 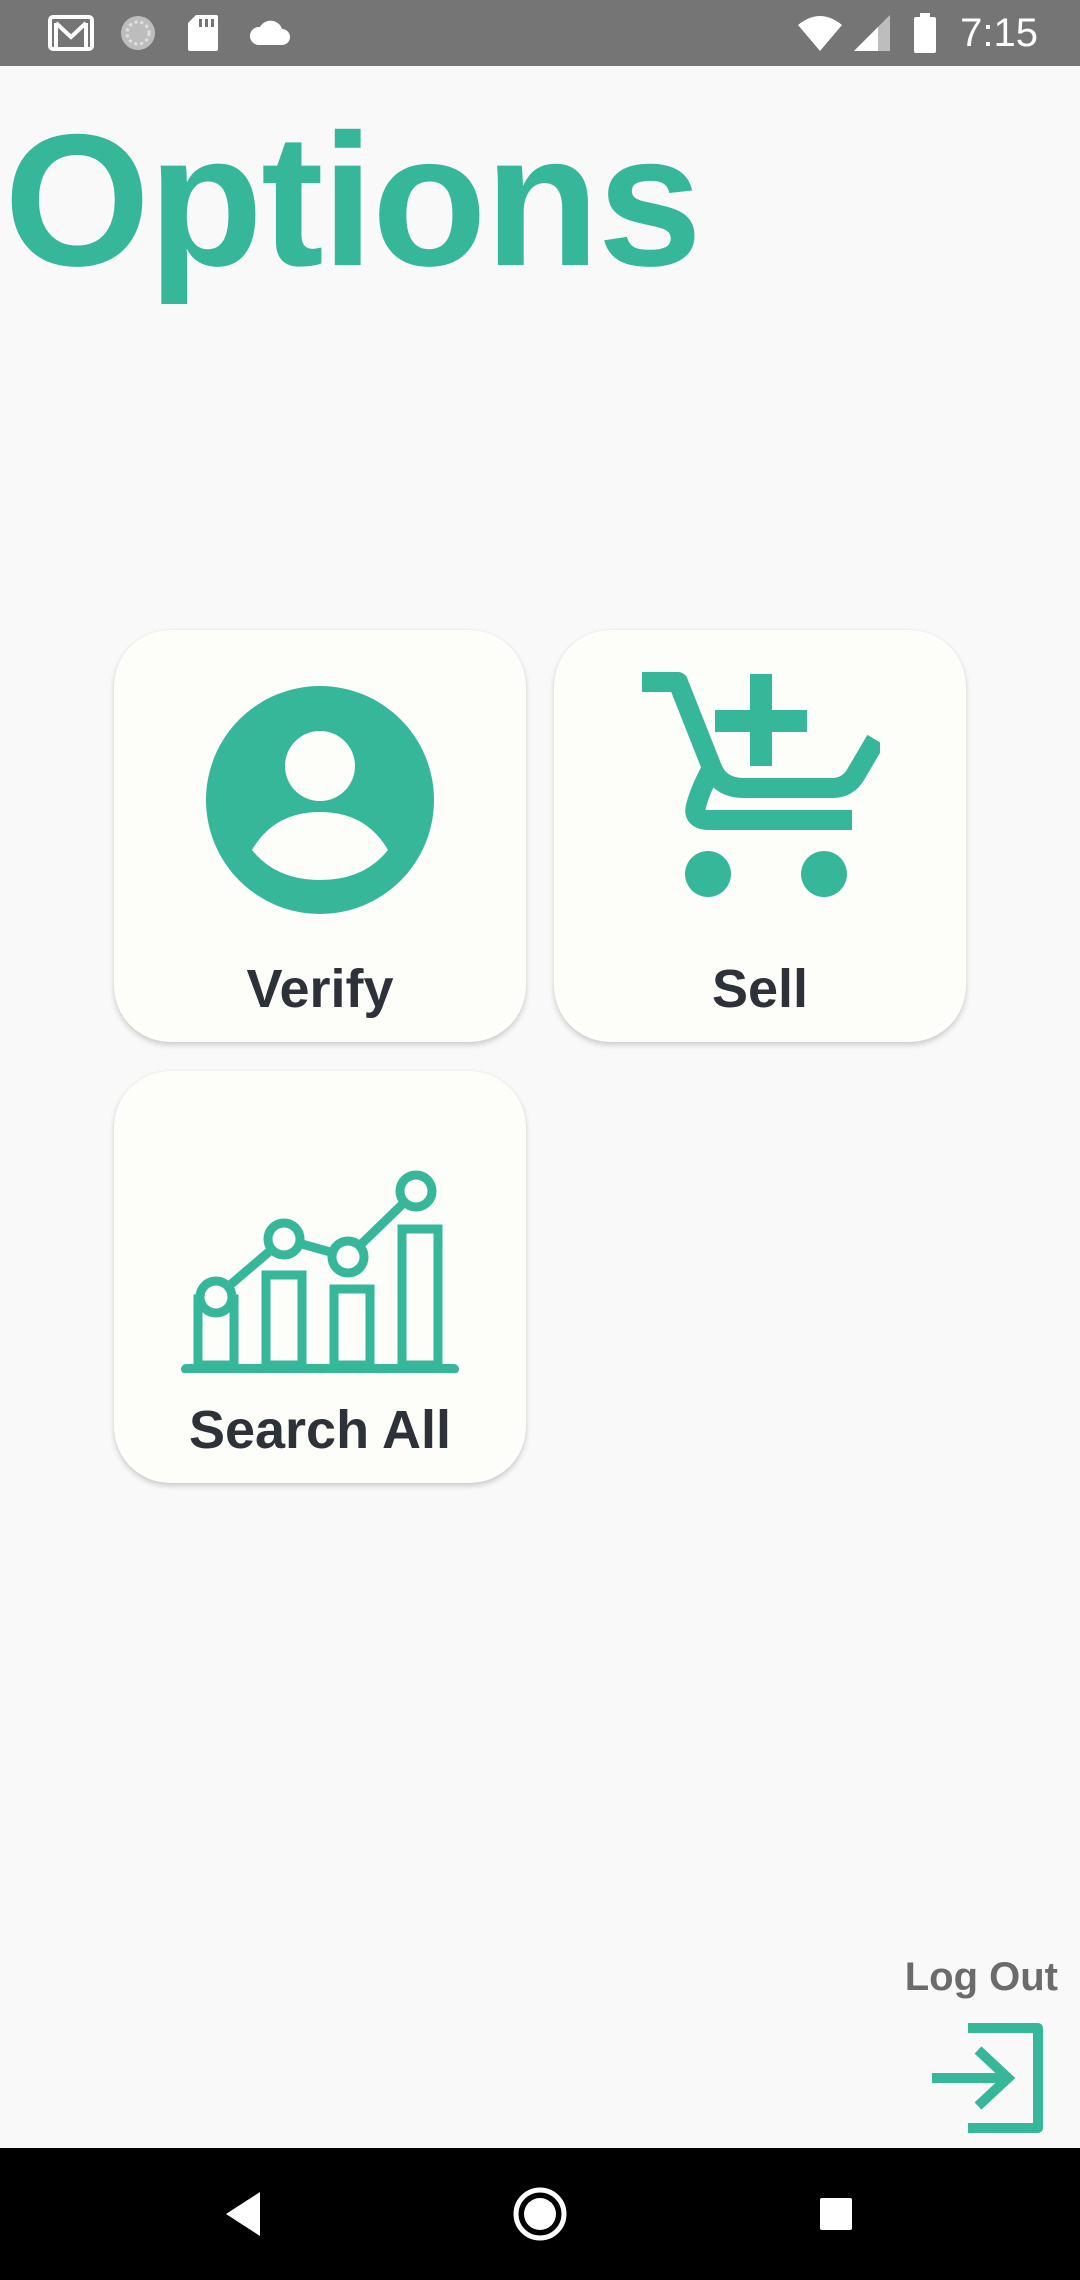 I want to click on logout-icon, so click(x=988, y=2078).